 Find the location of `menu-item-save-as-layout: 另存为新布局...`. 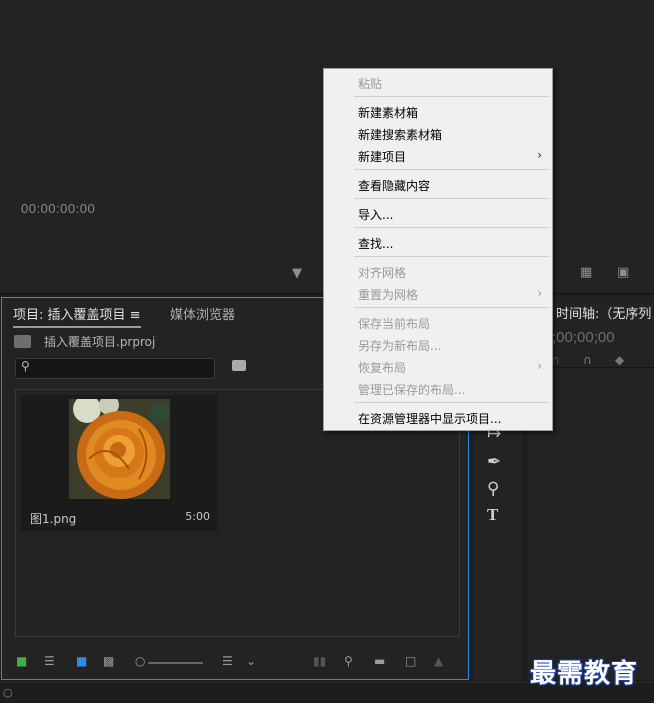

menu-item-save-as-layout: 另存为新布局... is located at coordinates (399, 345).